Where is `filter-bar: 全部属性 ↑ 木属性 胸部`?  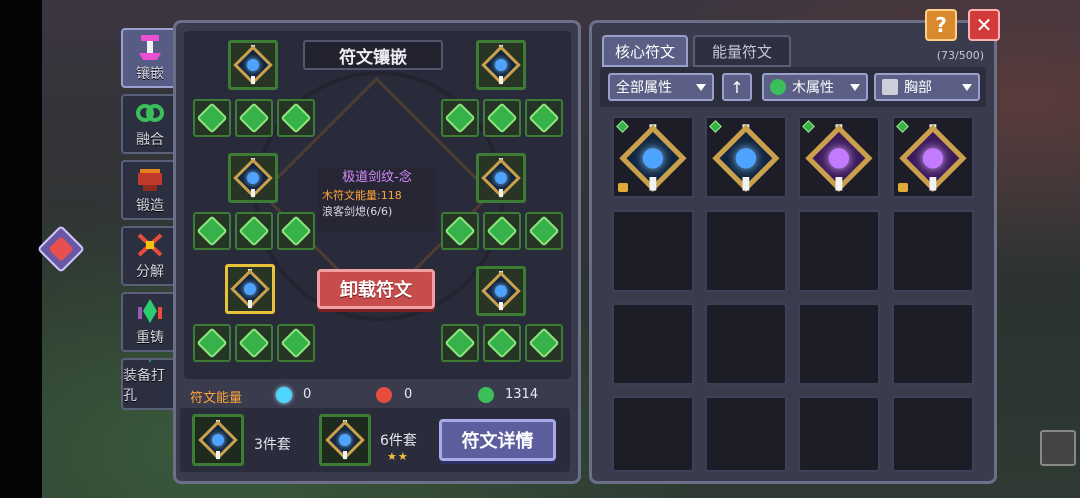 filter-bar: 全部属性 ↑ 木属性 胸部 is located at coordinates (793, 87).